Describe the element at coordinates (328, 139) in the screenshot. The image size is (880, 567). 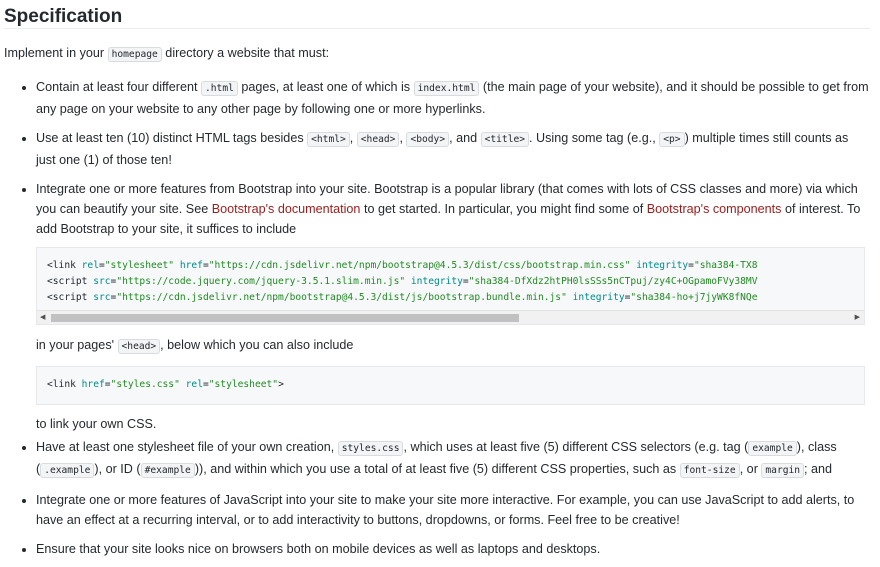
I see `inline-code: <html>` at that location.